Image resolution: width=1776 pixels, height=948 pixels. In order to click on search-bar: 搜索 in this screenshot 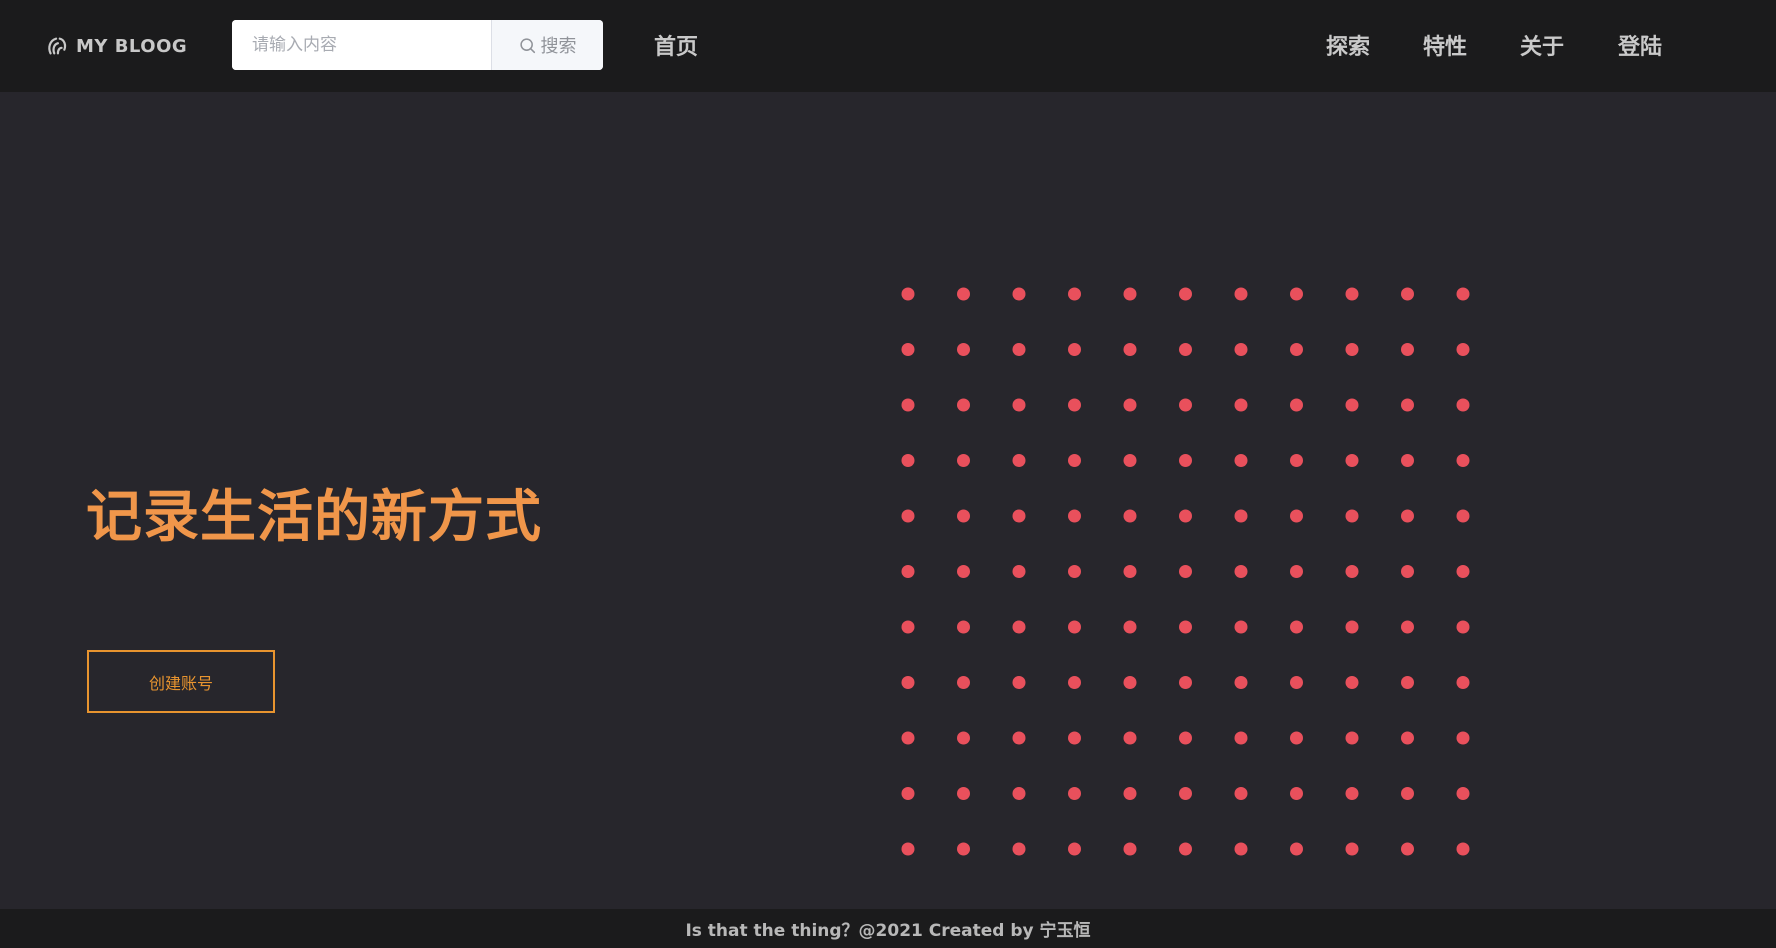, I will do `click(417, 45)`.